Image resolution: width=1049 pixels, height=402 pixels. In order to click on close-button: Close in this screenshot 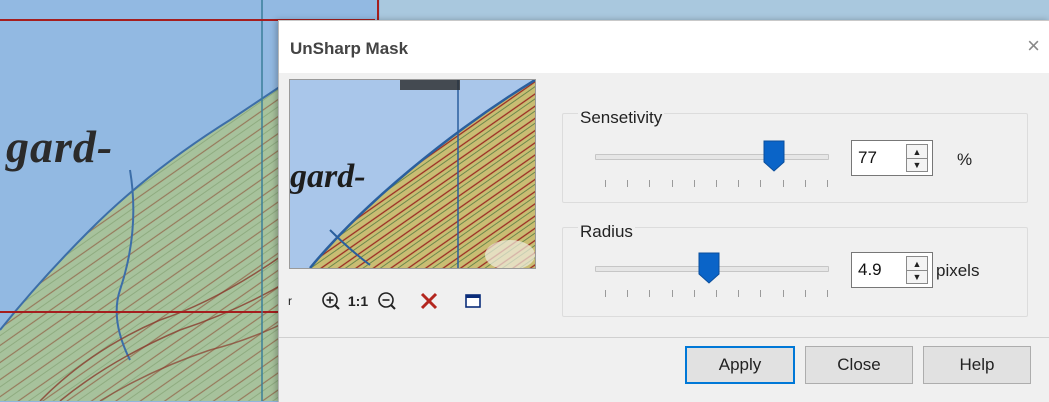, I will do `click(859, 365)`.